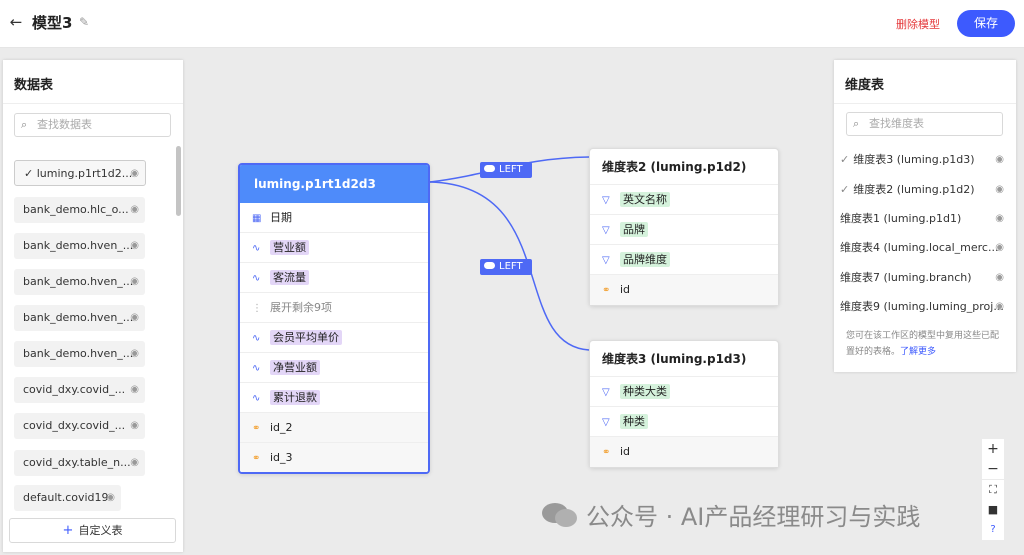  What do you see at coordinates (684, 359) in the screenshot?
I see `card-title: 维度表3 (luming.p1d3)` at bounding box center [684, 359].